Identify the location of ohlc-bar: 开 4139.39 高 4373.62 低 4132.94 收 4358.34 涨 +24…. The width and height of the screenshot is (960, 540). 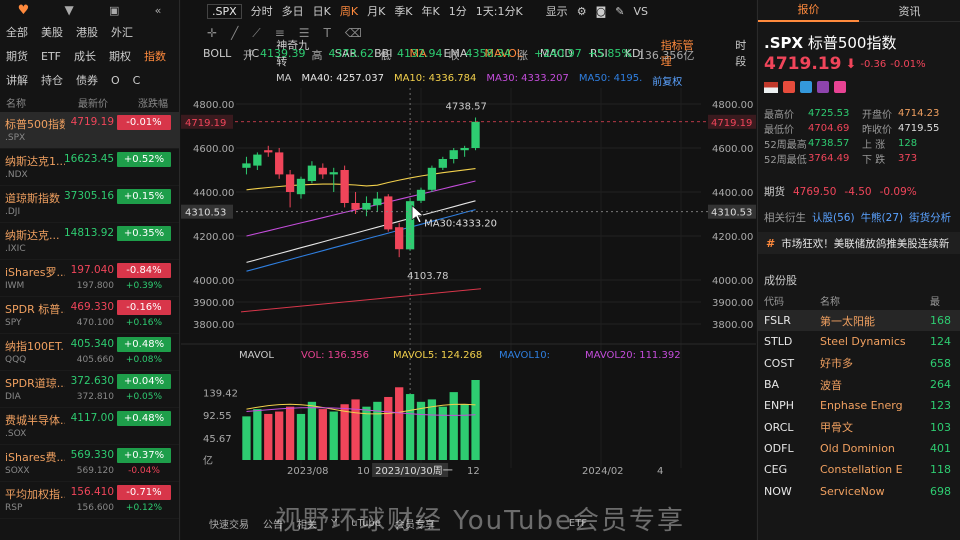
(469, 54).